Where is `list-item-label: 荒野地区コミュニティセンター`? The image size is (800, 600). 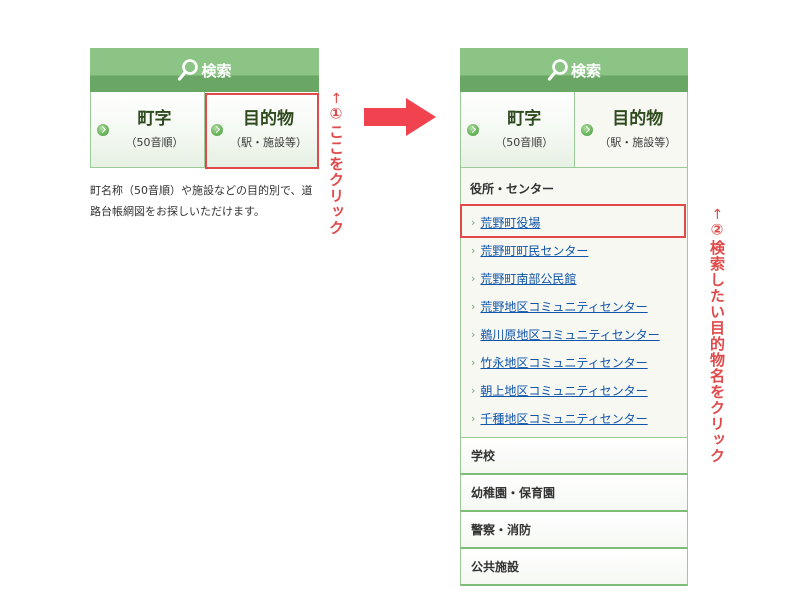
list-item-label: 荒野地区コミュニティセンター is located at coordinates (563, 306).